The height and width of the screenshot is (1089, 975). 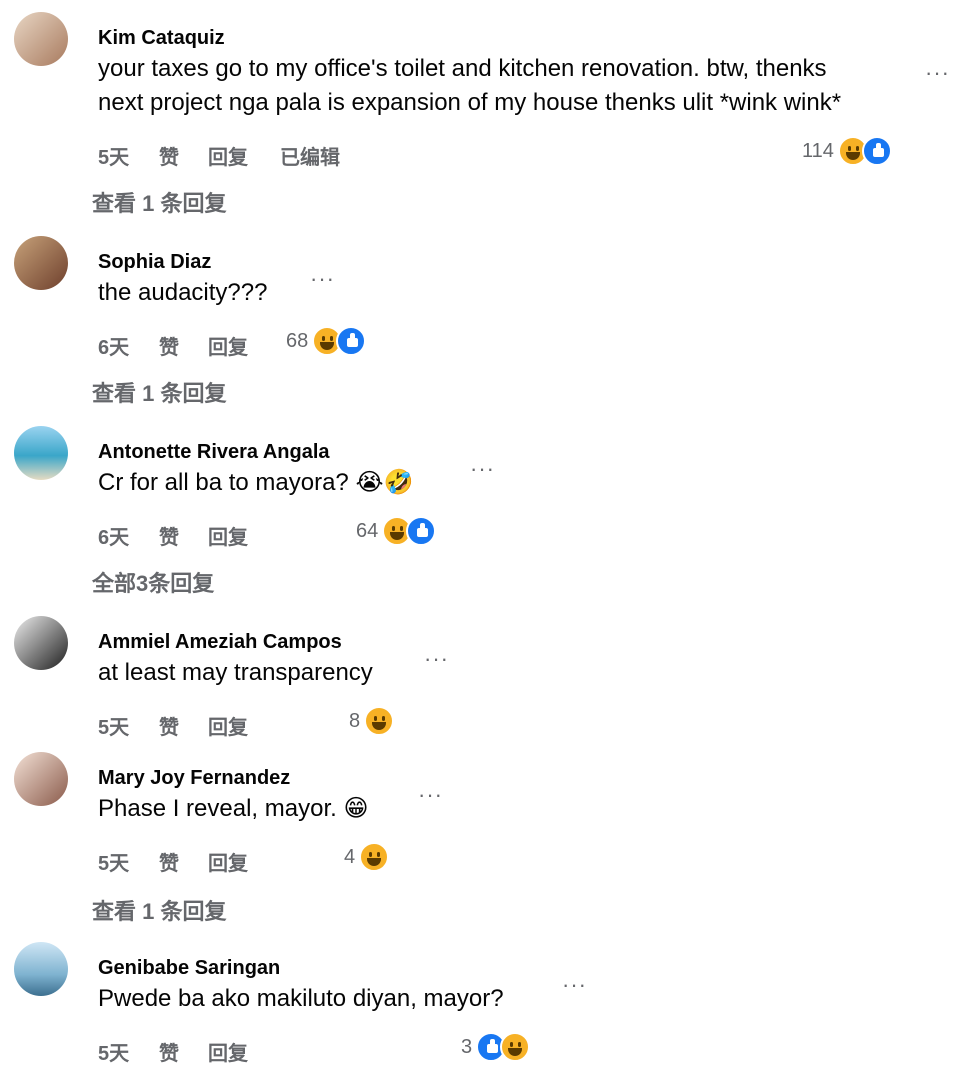 What do you see at coordinates (235, 672) in the screenshot?
I see `comment-text-line: at least may transparency` at bounding box center [235, 672].